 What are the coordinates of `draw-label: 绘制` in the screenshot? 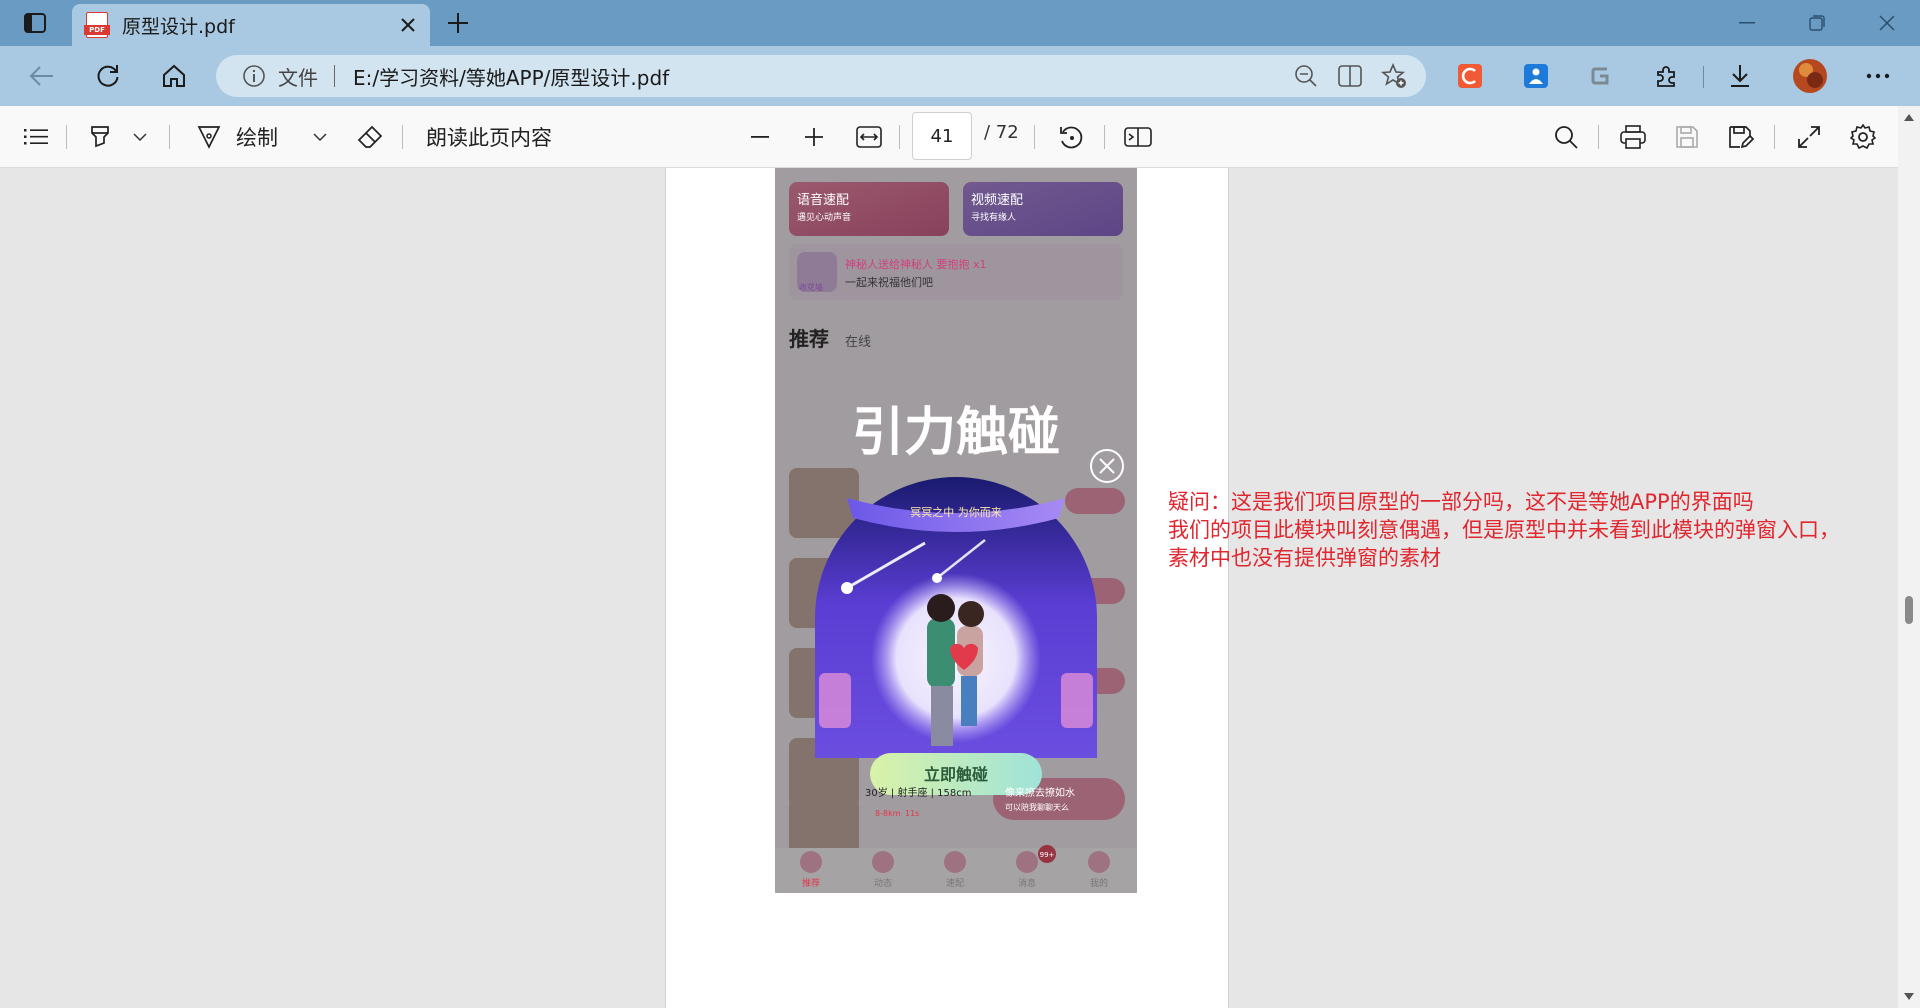 It's located at (257, 138).